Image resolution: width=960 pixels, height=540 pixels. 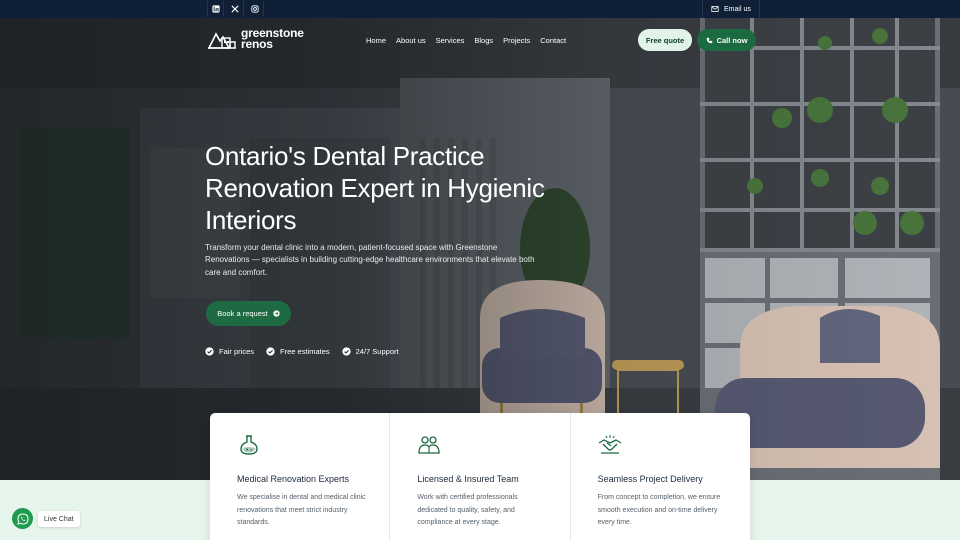 I want to click on hero-benefits: Fair prices Free estimates 24/7 Support, so click(x=302, y=351).